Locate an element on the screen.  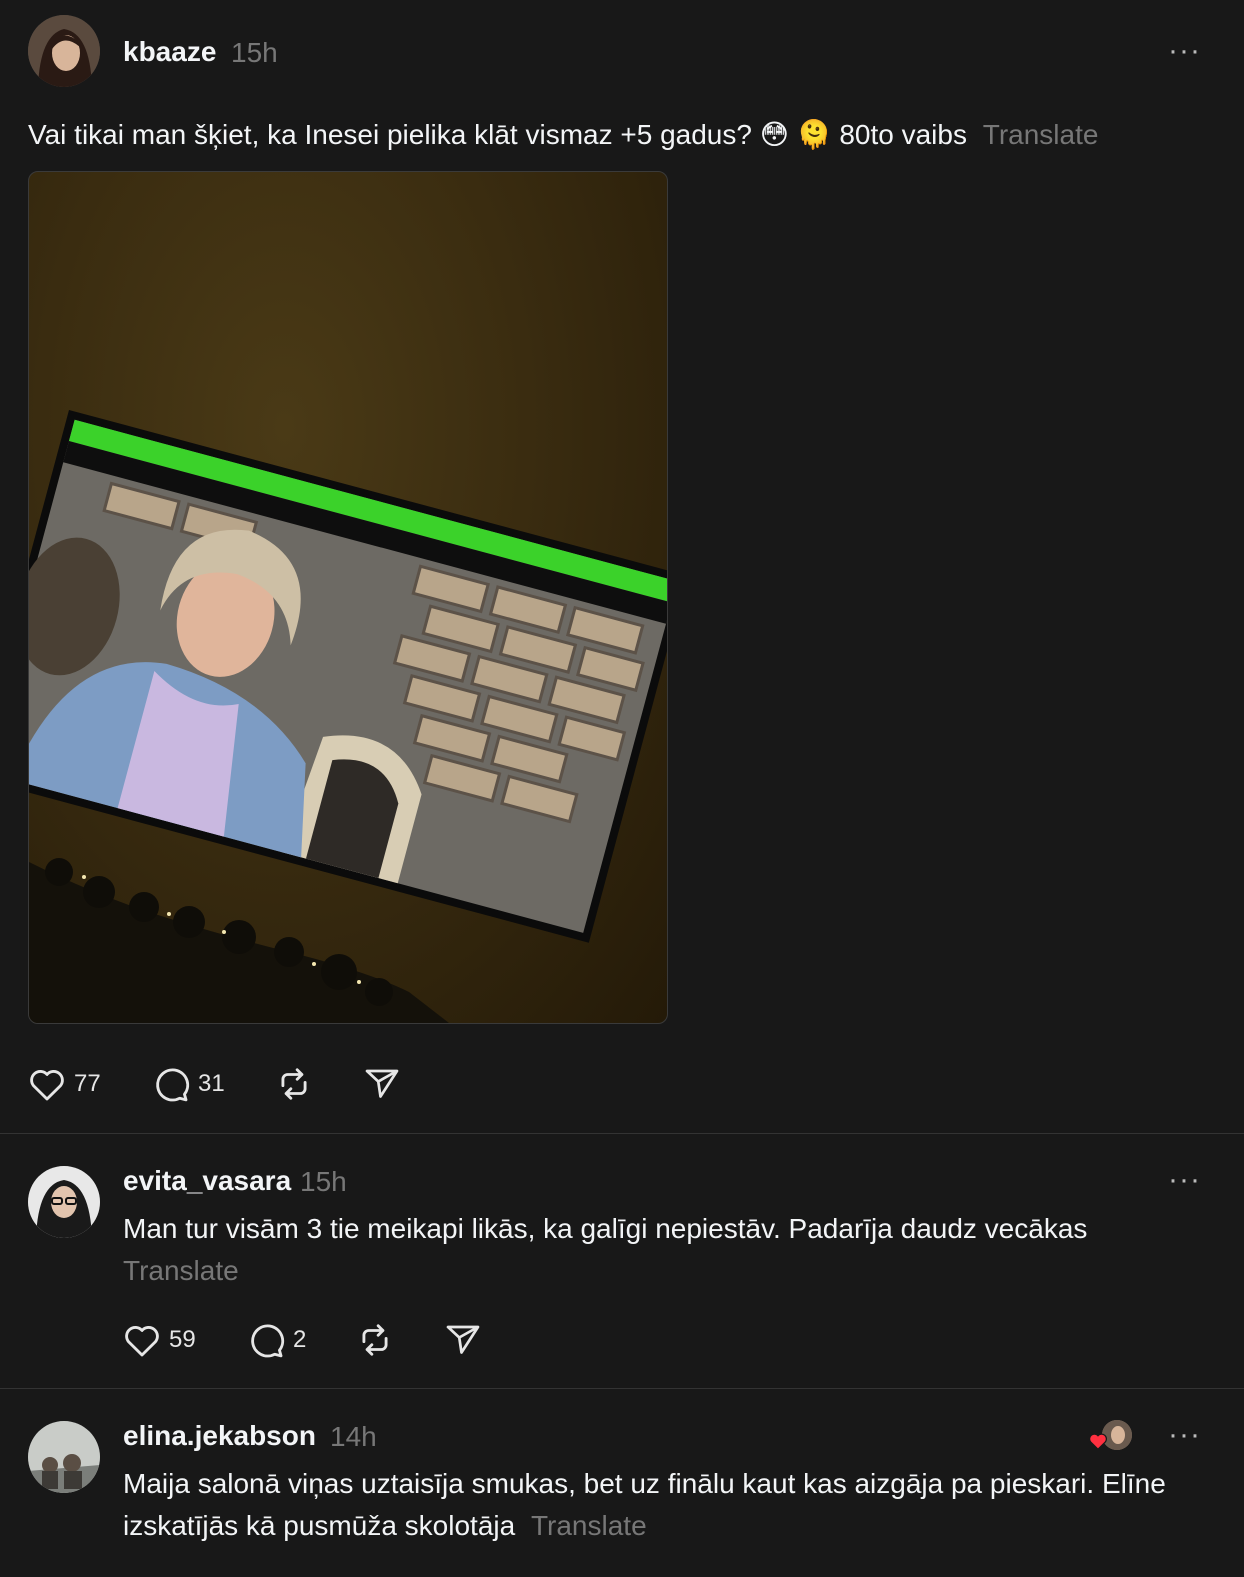
comment-button: 31 is located at coordinates (188, 1084).